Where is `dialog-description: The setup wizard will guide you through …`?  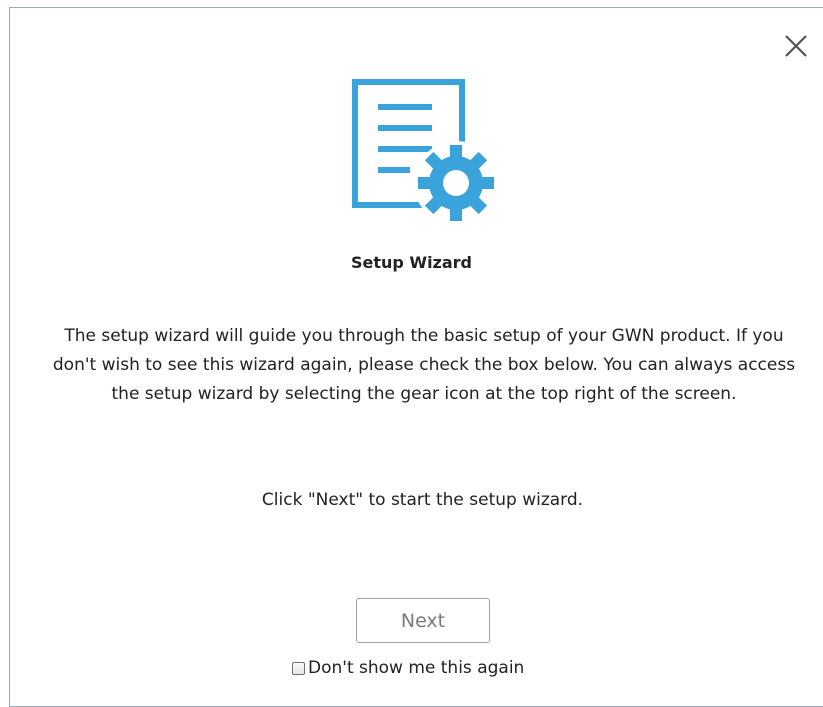
dialog-description: The setup wizard will guide you through … is located at coordinates (424, 365).